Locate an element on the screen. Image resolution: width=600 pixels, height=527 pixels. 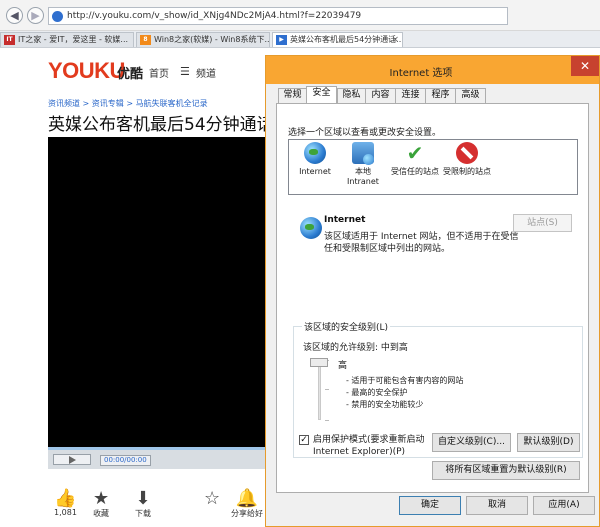
tab-advanced: 高级 is located at coordinates (470, 95).